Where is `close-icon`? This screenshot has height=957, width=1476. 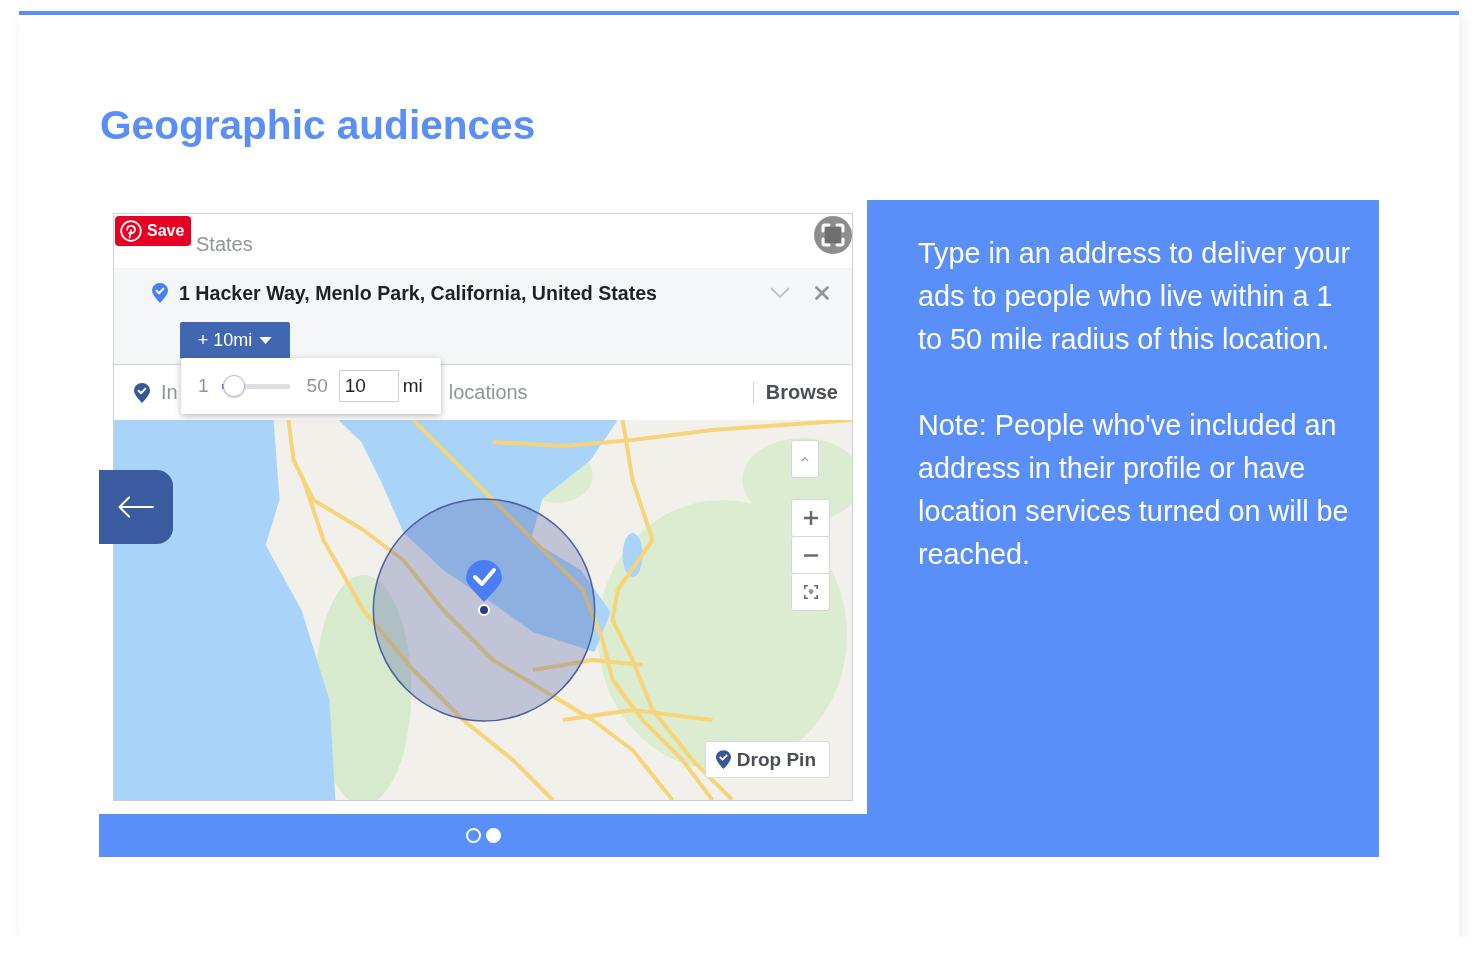 close-icon is located at coordinates (822, 293).